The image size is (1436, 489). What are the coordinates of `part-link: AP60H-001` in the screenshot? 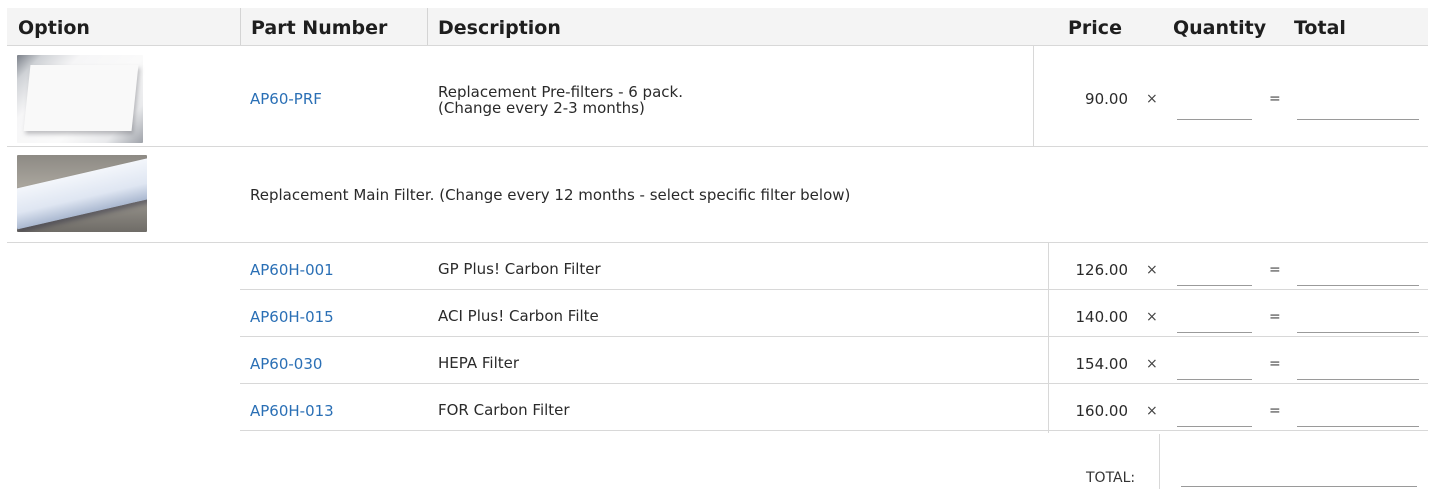 It's located at (292, 270).